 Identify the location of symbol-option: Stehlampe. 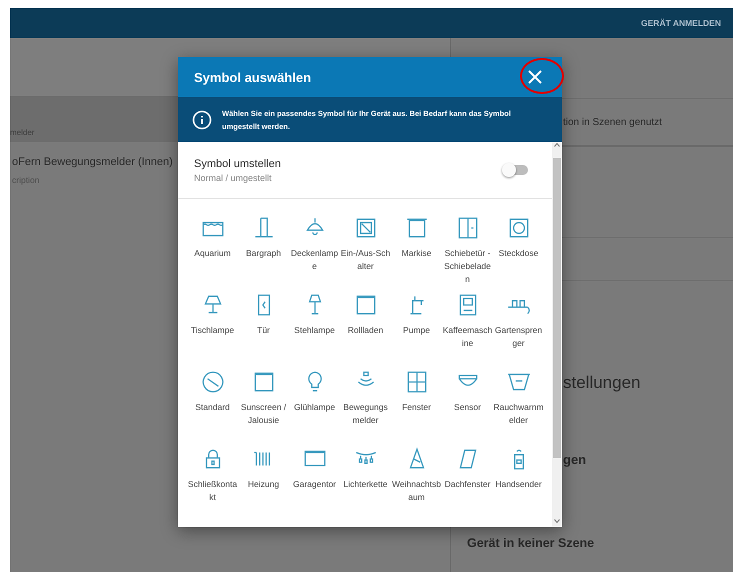
(314, 326).